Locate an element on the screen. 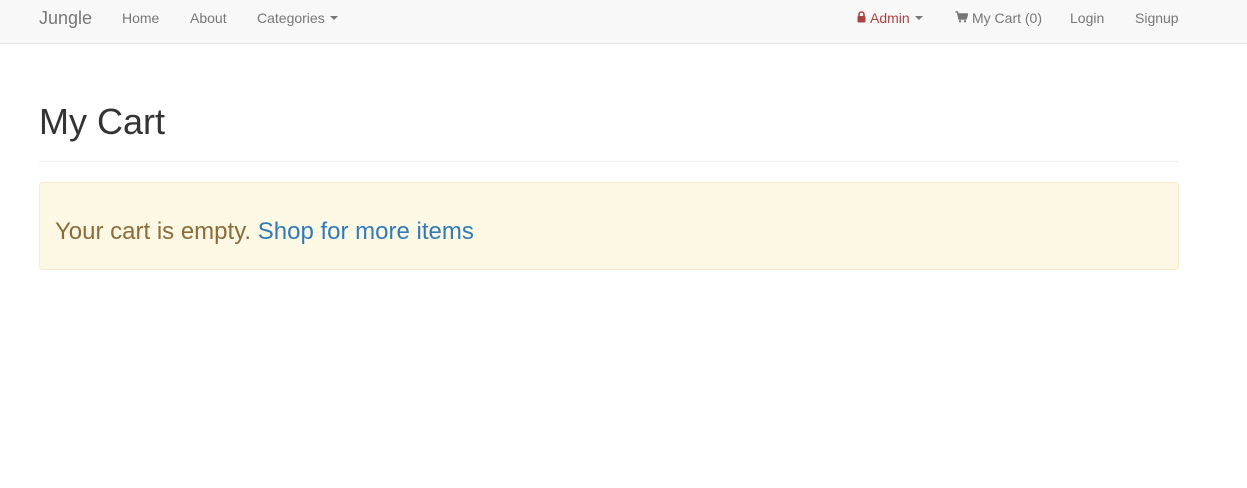 The image size is (1247, 488). nav-signup: Signup is located at coordinates (1157, 18).